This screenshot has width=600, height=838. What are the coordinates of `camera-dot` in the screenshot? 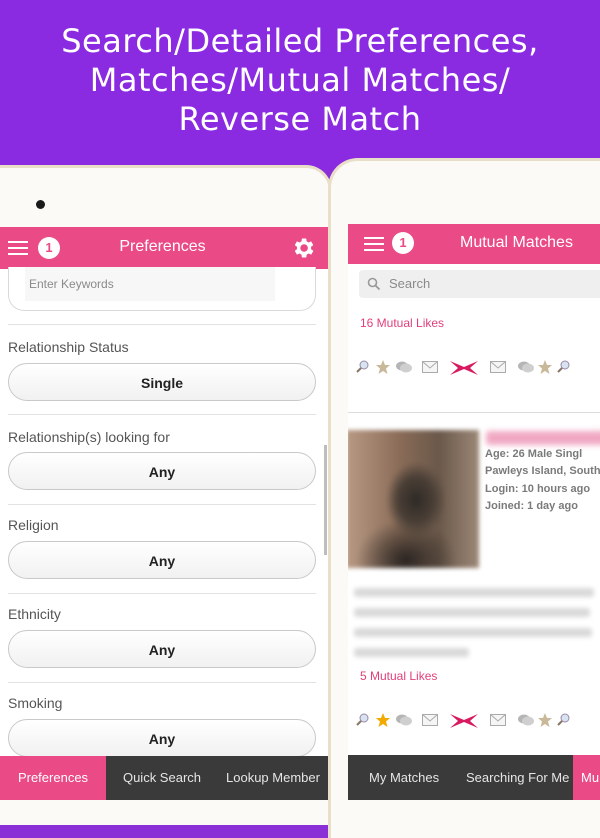 It's located at (40, 204).